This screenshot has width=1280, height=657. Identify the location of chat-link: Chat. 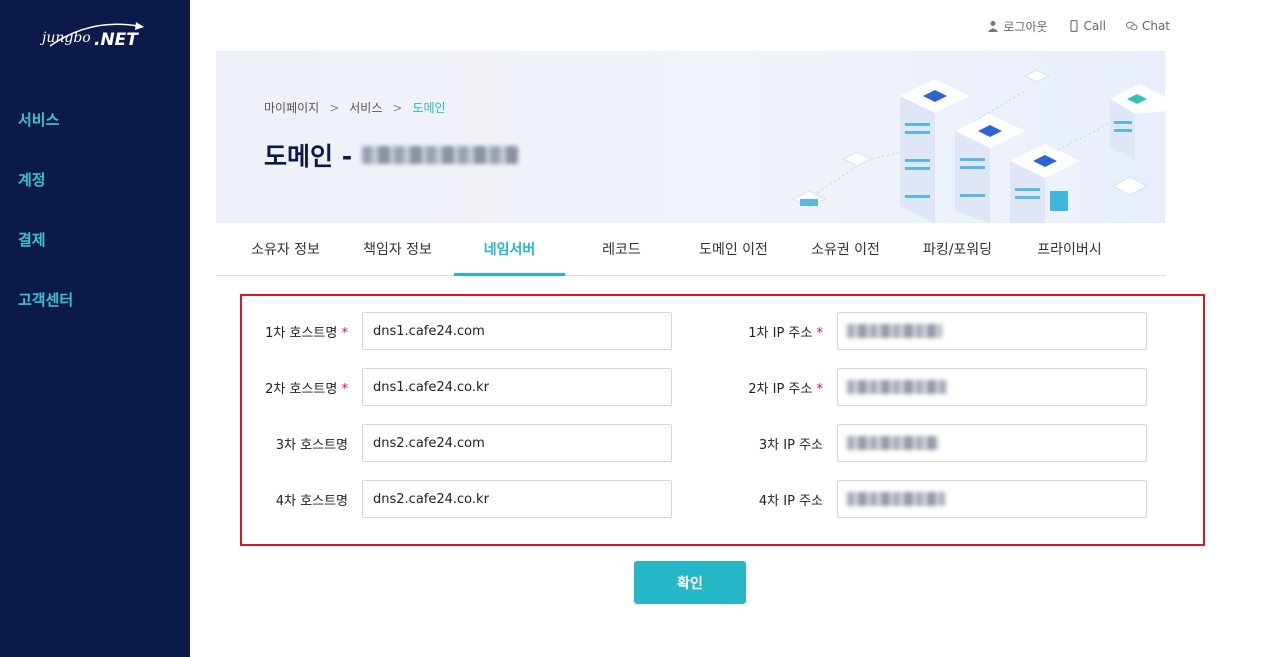
(1147, 26).